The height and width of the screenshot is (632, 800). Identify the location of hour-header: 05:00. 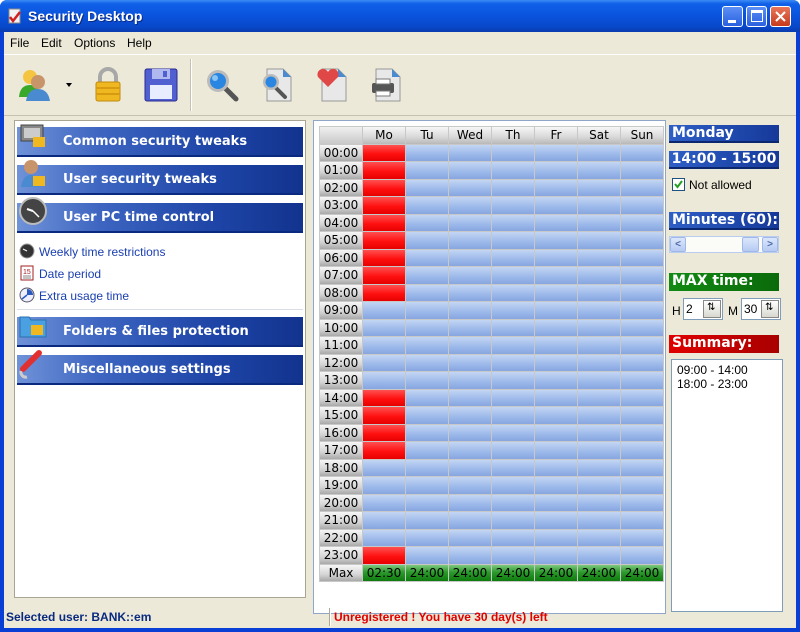
(341, 240).